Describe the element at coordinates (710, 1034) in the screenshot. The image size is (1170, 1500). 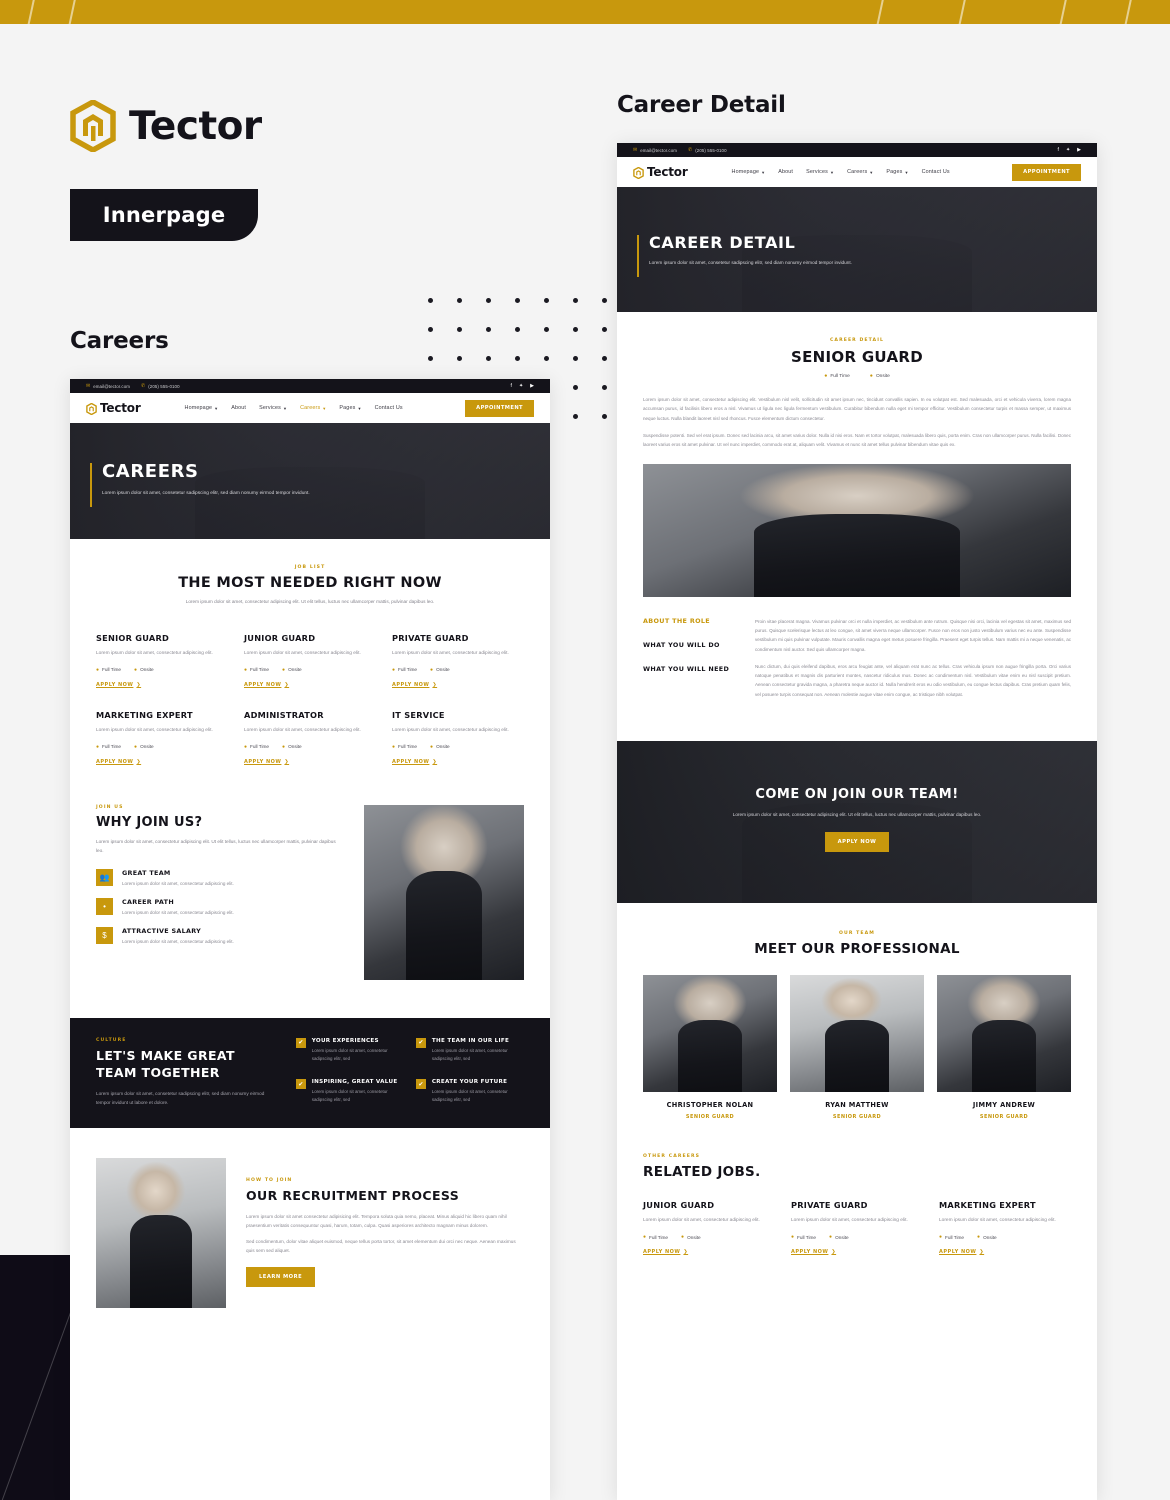
I see `team-member-photo` at that location.